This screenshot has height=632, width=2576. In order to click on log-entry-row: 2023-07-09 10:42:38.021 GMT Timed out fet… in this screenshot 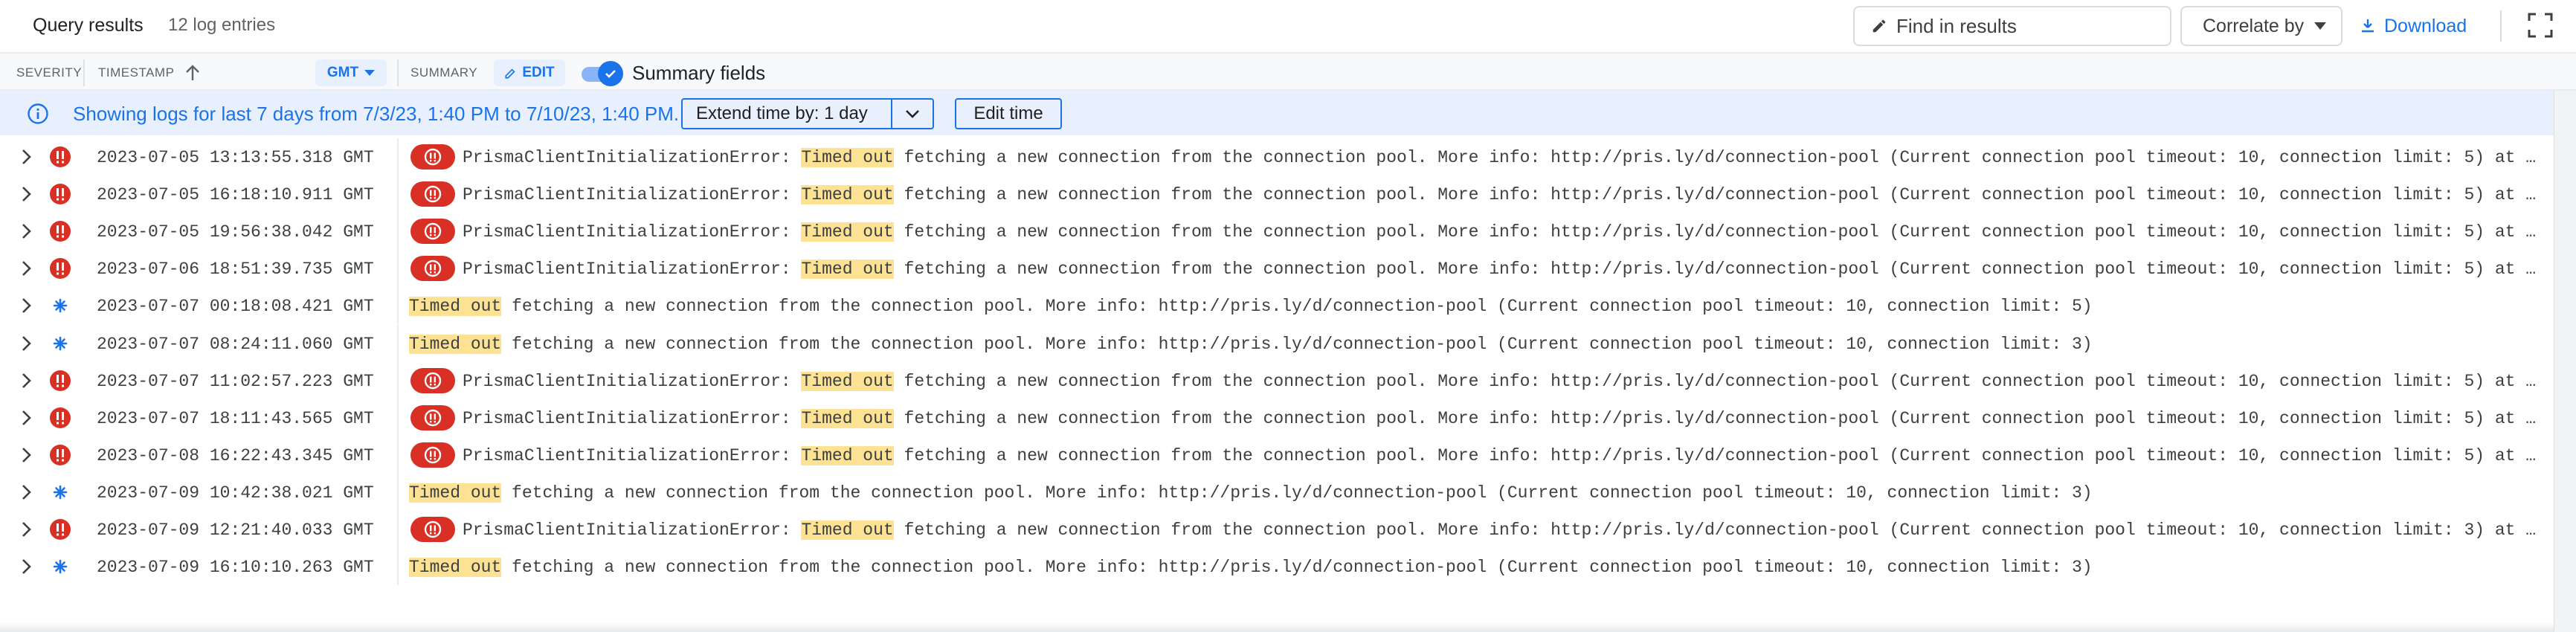, I will do `click(1277, 492)`.